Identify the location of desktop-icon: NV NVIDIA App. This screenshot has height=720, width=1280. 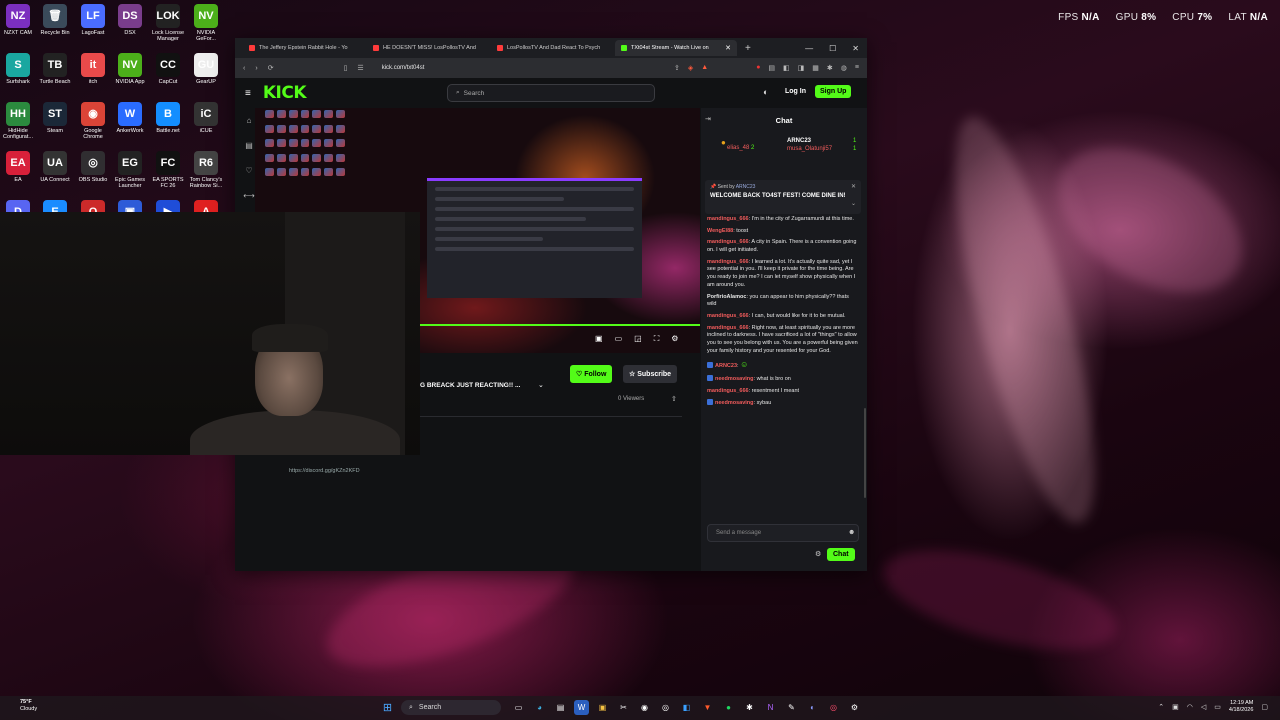
(130, 69).